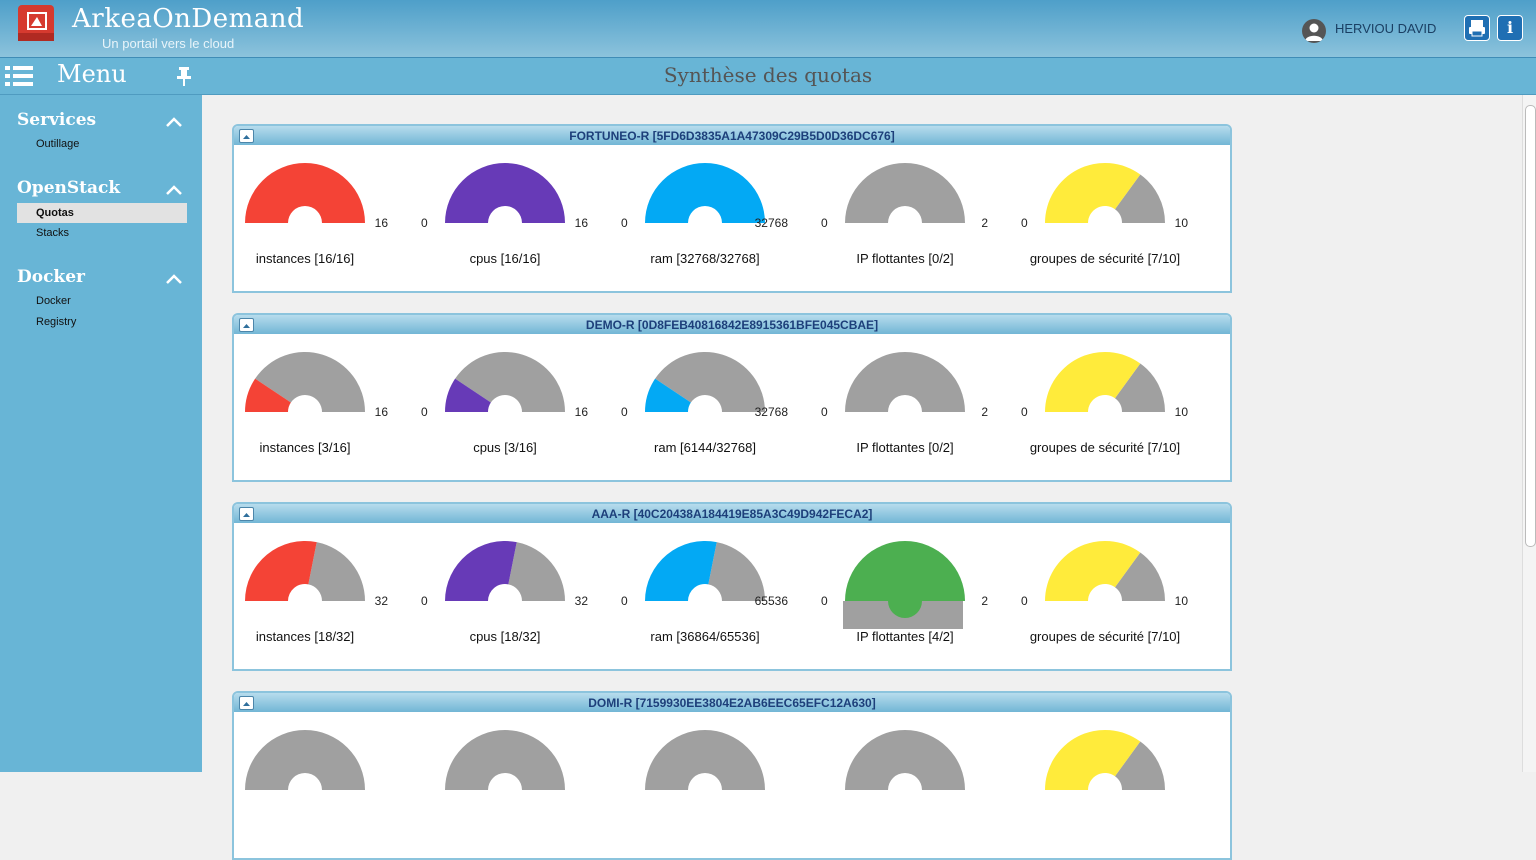  Describe the element at coordinates (36, 24) in the screenshot. I see `app-logo-icon` at that location.